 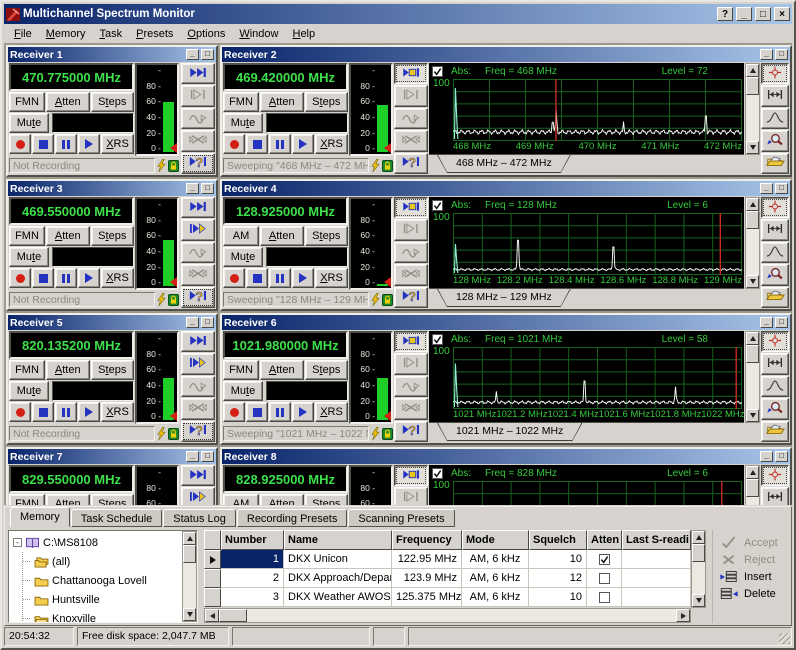 What do you see at coordinates (241, 236) in the screenshot?
I see `mode-button: AM` at bounding box center [241, 236].